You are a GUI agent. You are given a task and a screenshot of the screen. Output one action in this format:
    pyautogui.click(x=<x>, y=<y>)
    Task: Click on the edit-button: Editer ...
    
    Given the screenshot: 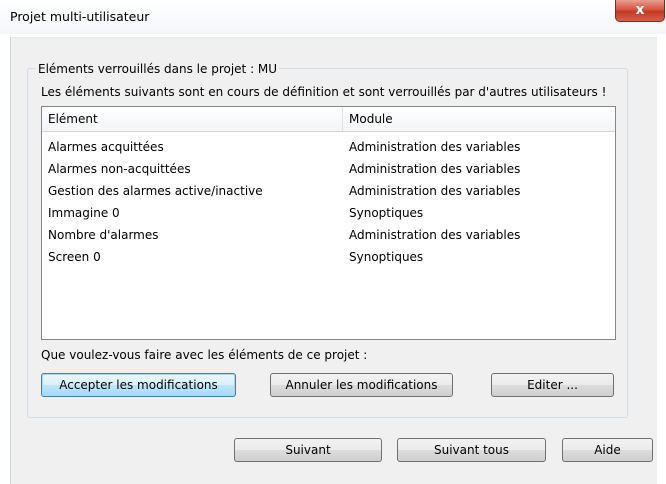 What is the action you would take?
    pyautogui.click(x=552, y=385)
    